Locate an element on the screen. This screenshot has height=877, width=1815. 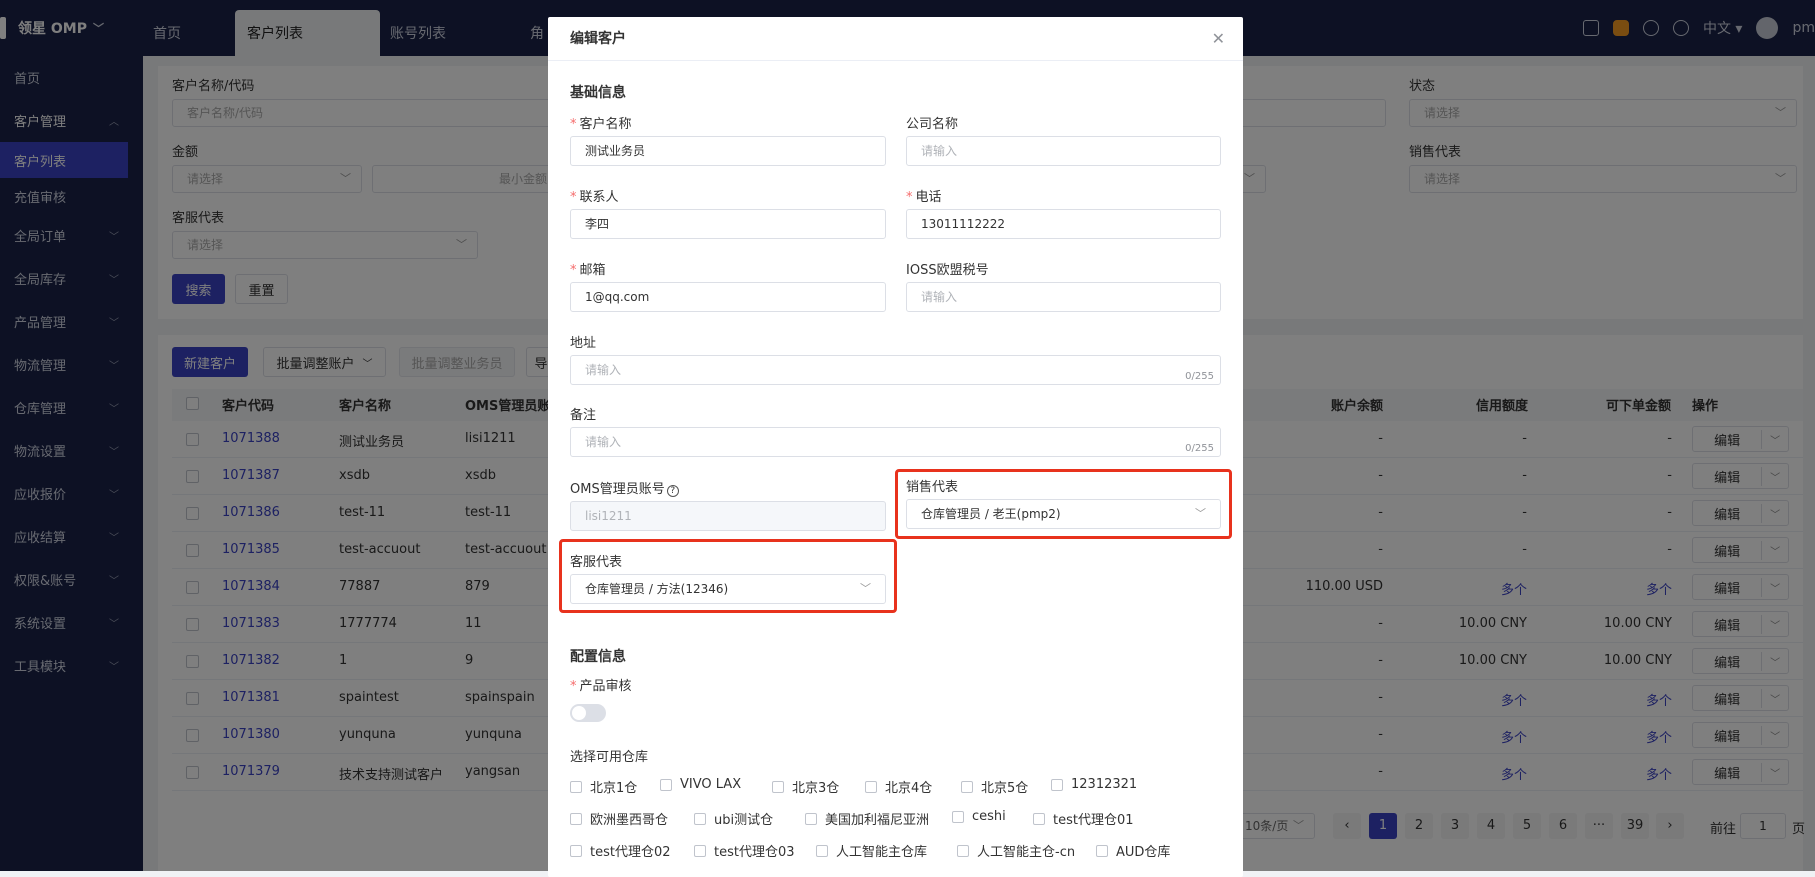
help-icon: ? is located at coordinates (672, 491).